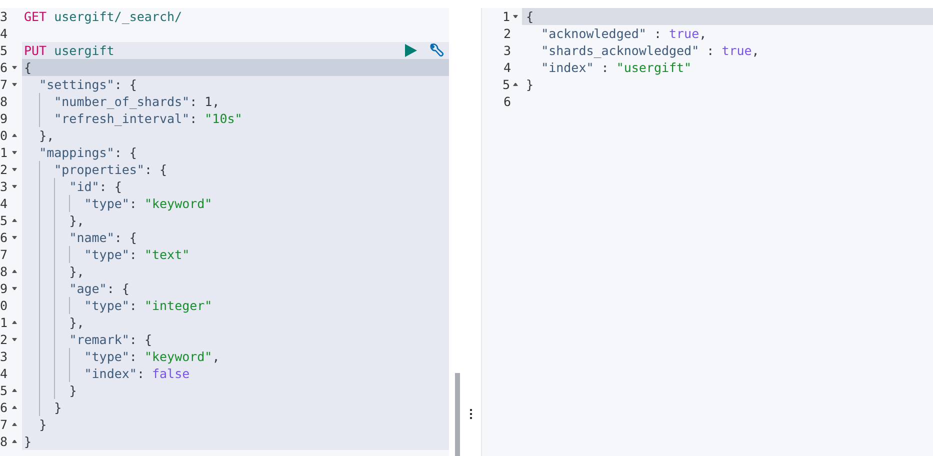 This screenshot has width=933, height=456. I want to click on code-line: "type": "keyword",, so click(122, 356).